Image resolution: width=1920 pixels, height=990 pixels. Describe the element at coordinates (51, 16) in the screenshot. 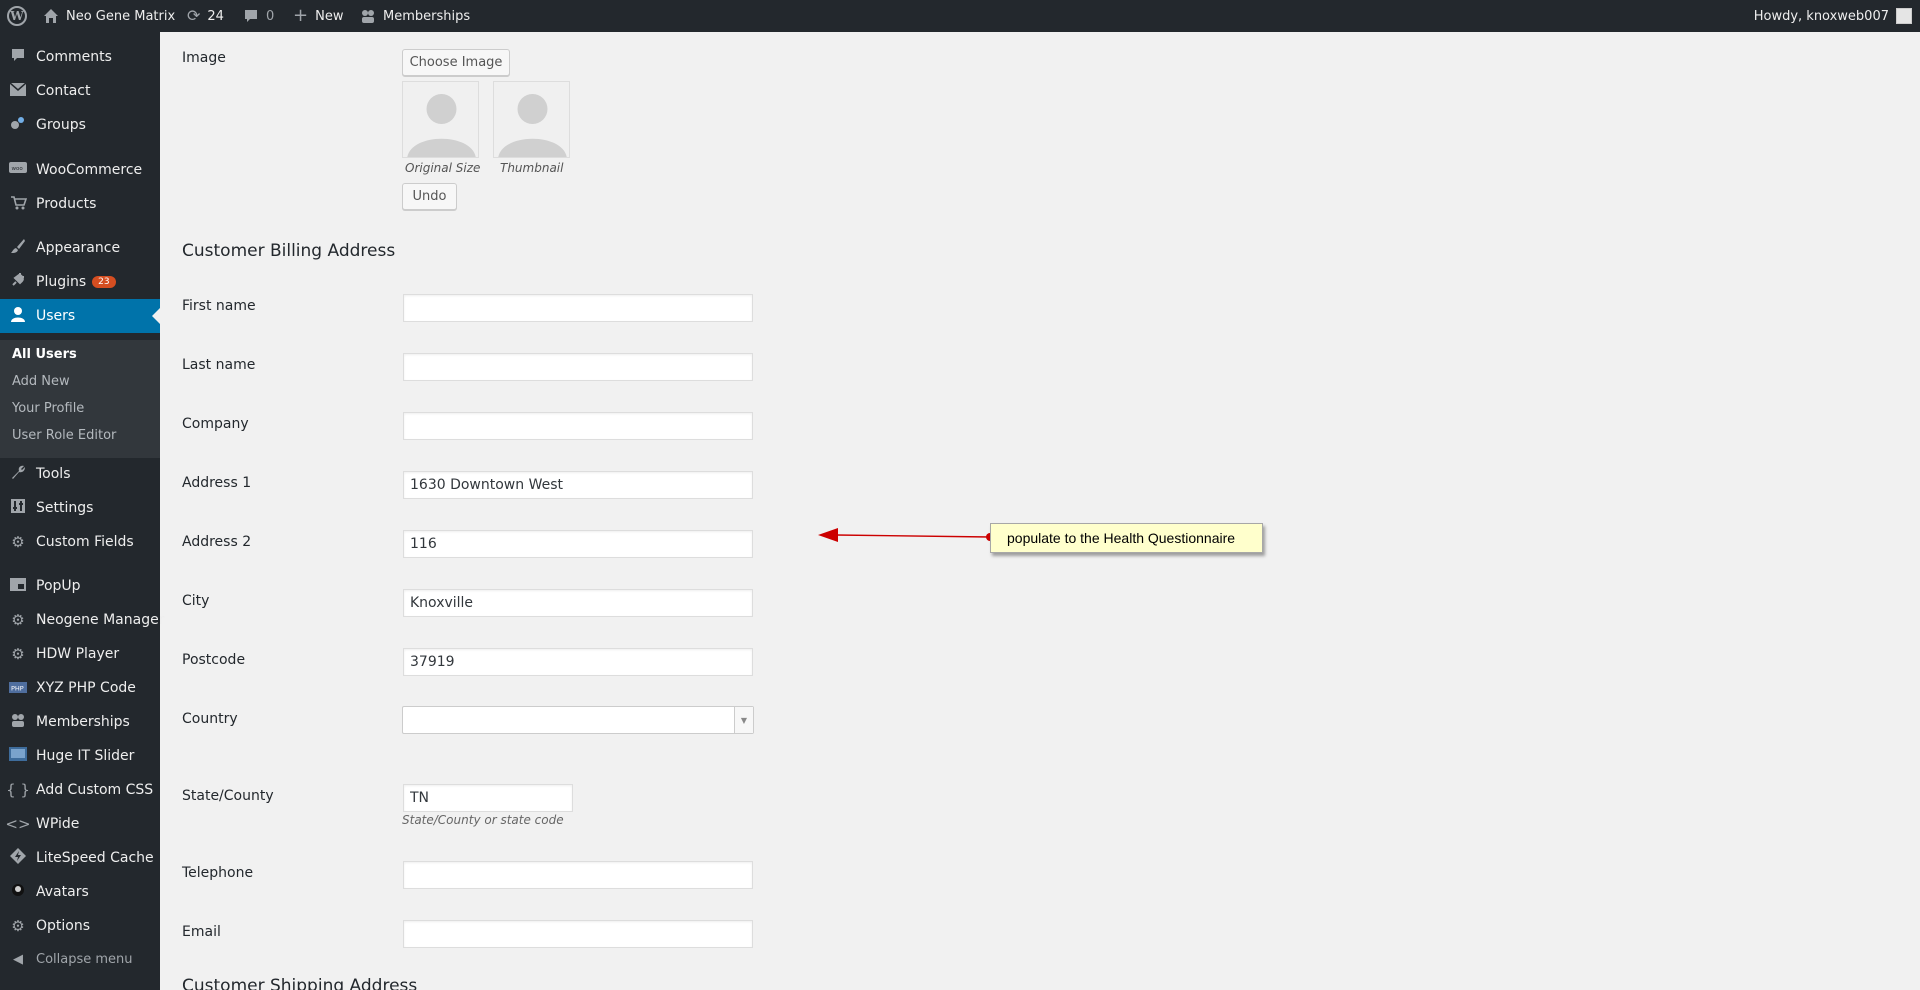

I see `home-icon` at that location.